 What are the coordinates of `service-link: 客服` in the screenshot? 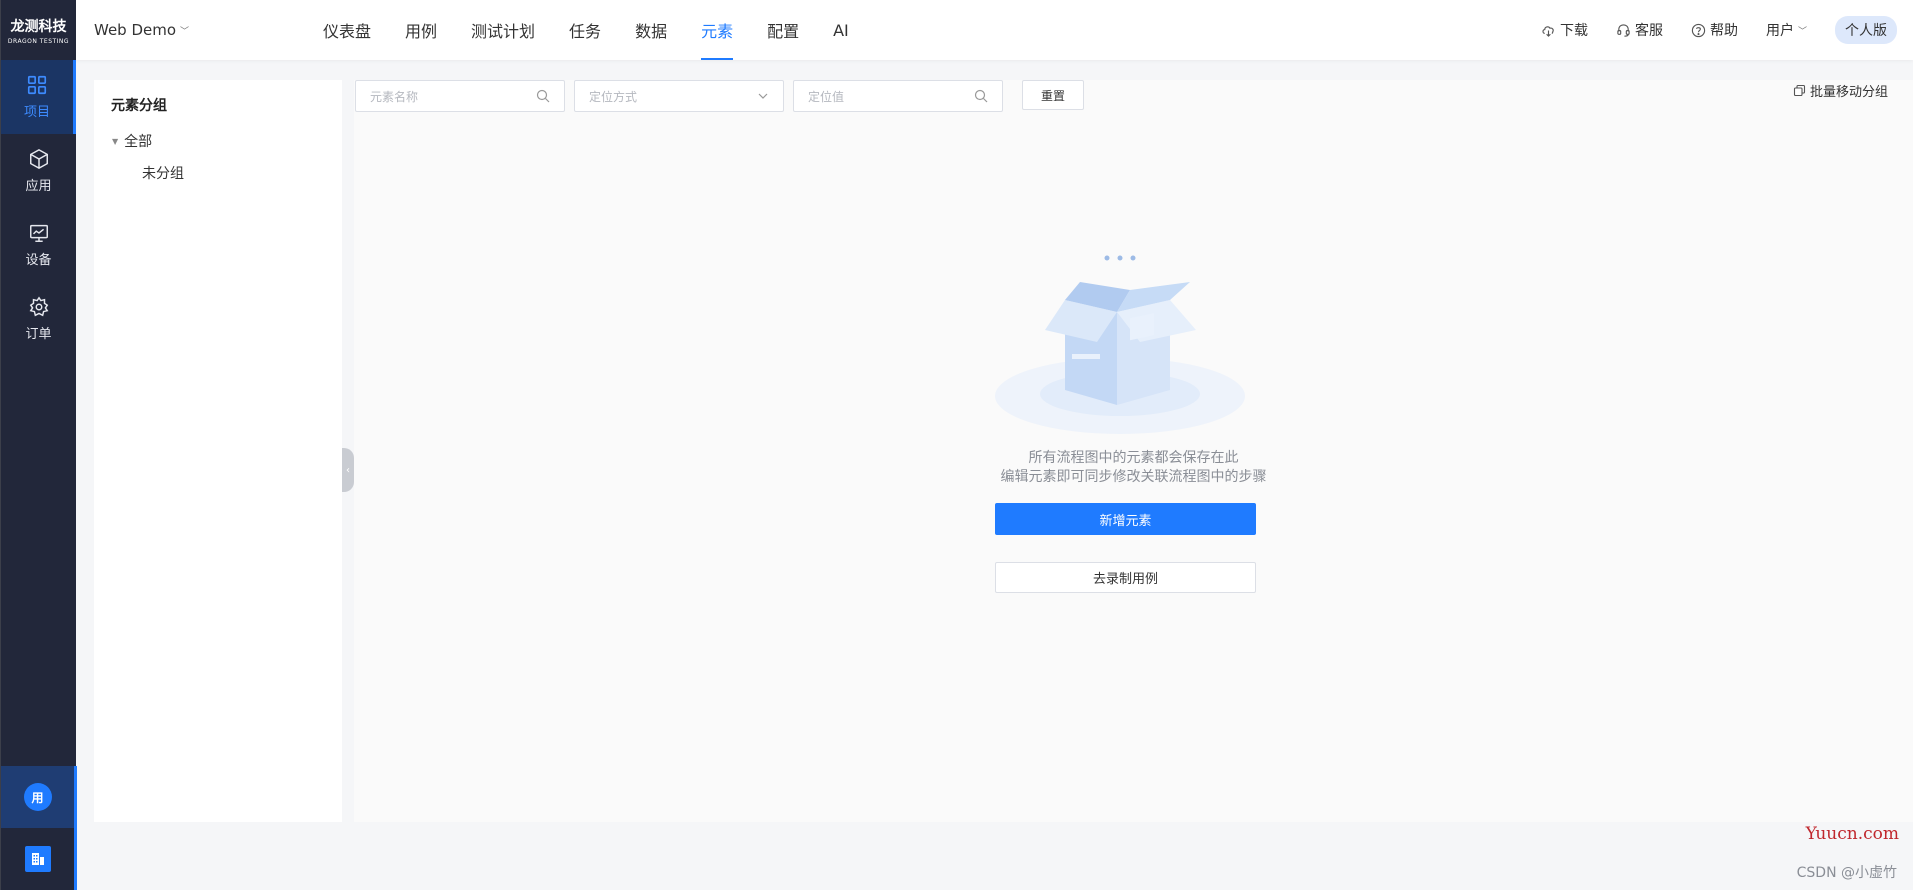 It's located at (1639, 30).